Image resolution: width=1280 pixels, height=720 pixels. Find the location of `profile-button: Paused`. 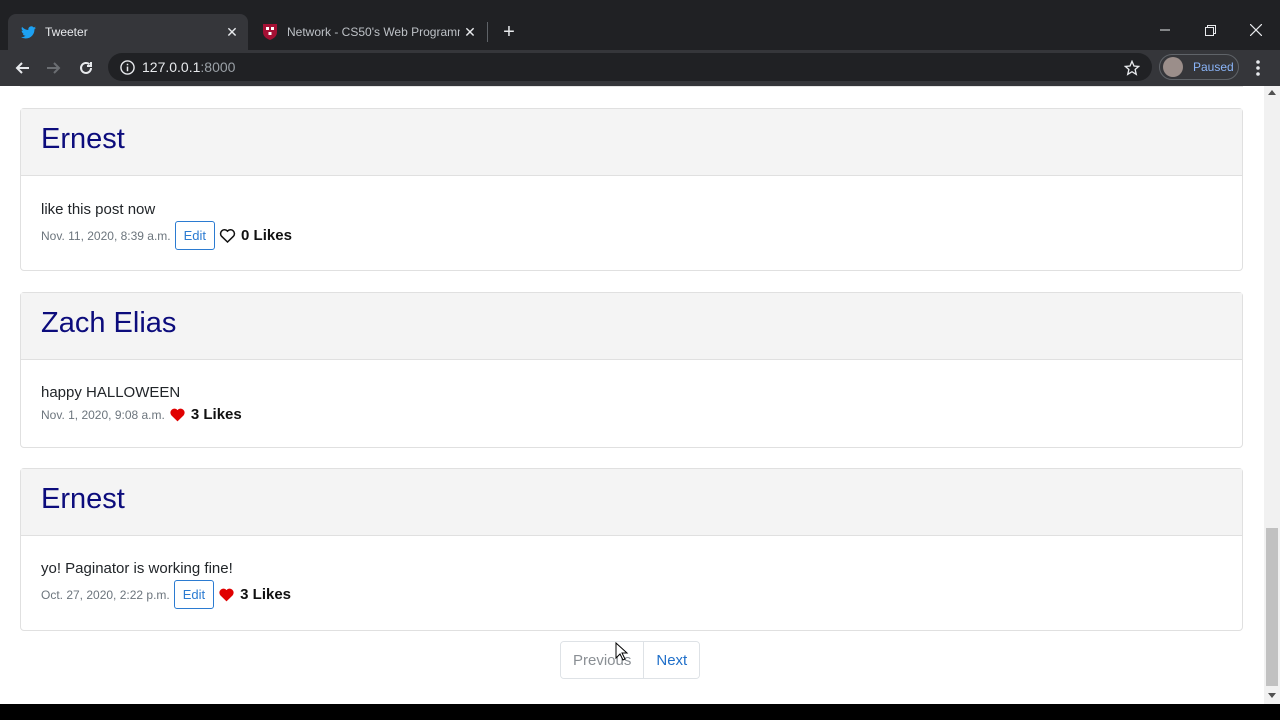

profile-button: Paused is located at coordinates (1199, 67).